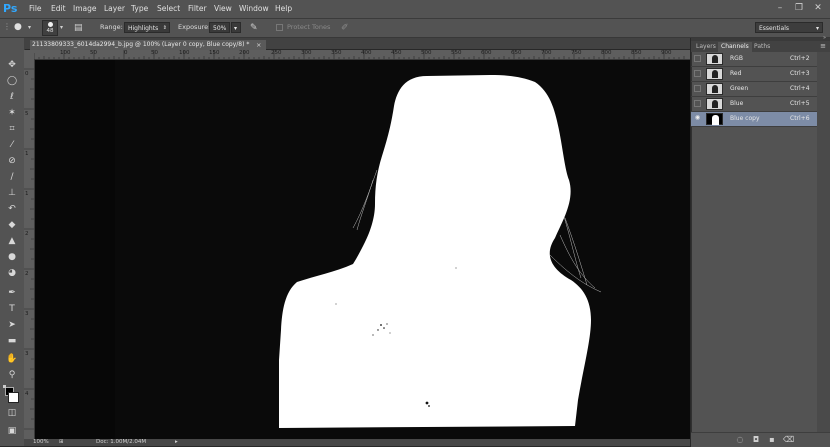 This screenshot has height=447, width=830. What do you see at coordinates (12, 359) in the screenshot?
I see `hand-icon: ✋` at bounding box center [12, 359].